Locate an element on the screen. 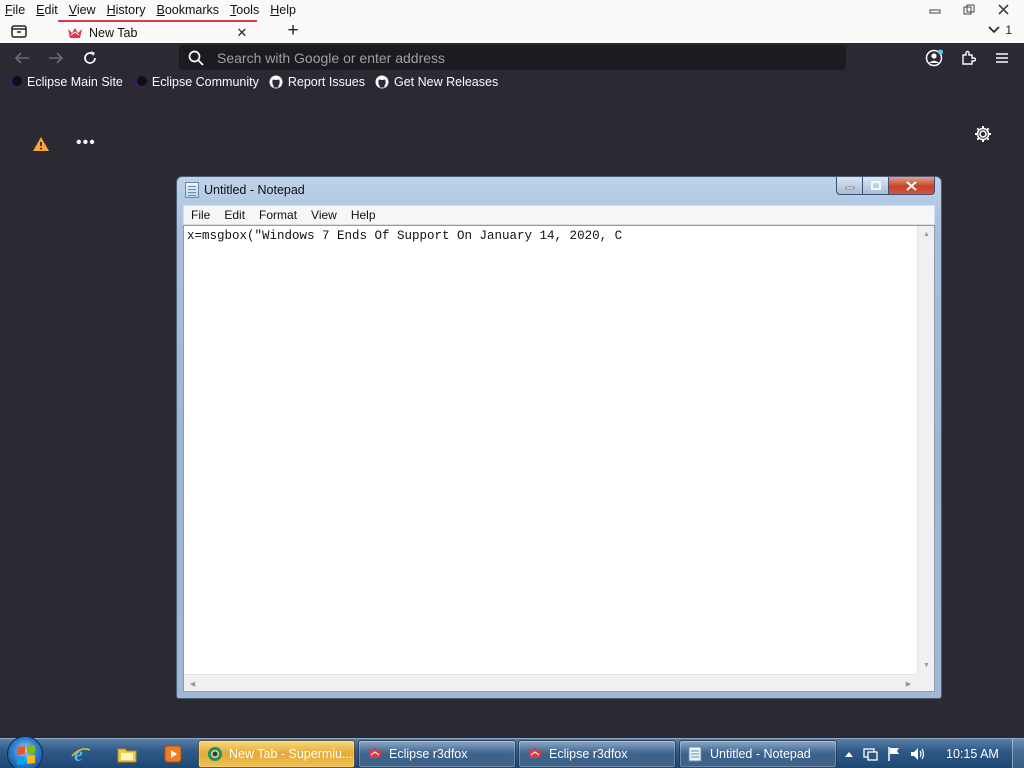 Image resolution: width=1024 pixels, height=768 pixels. reload-icon is located at coordinates (90, 57).